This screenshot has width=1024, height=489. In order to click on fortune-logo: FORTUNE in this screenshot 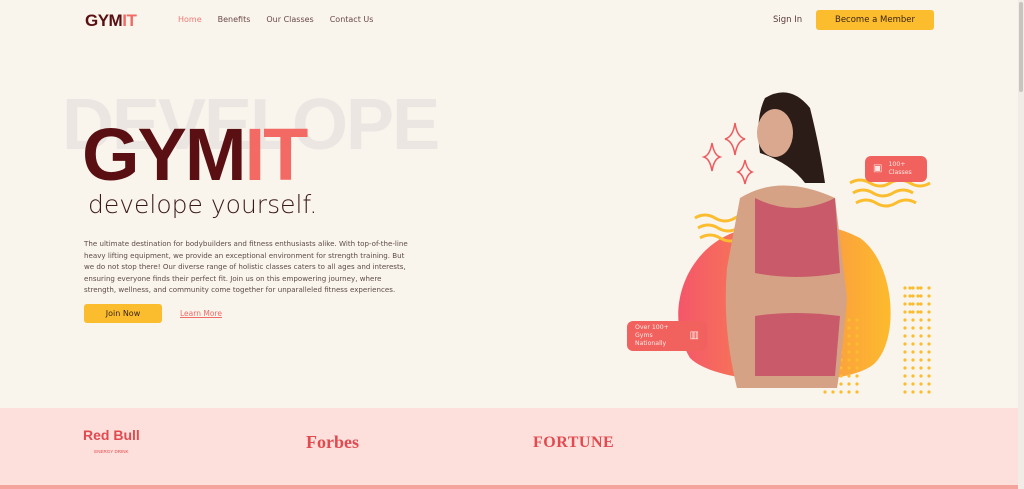, I will do `click(574, 442)`.